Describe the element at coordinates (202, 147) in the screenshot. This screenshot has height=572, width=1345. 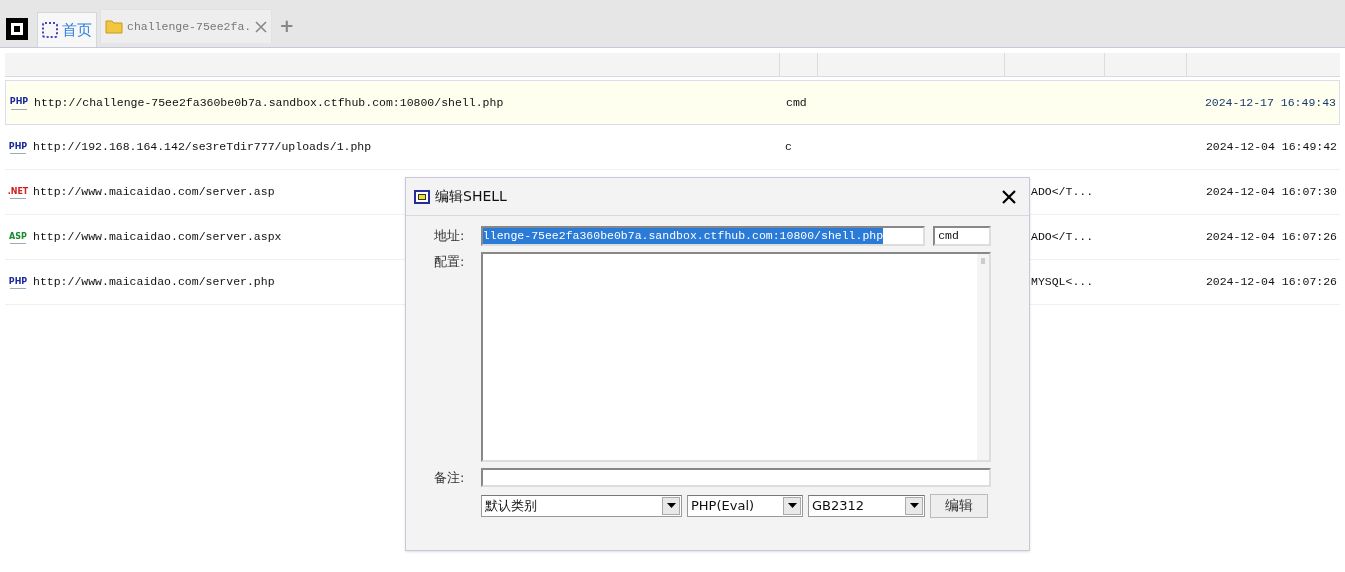
I see `url-cell-text: http://192.168.164.142/se3reTdir777/uploads/1.php` at that location.